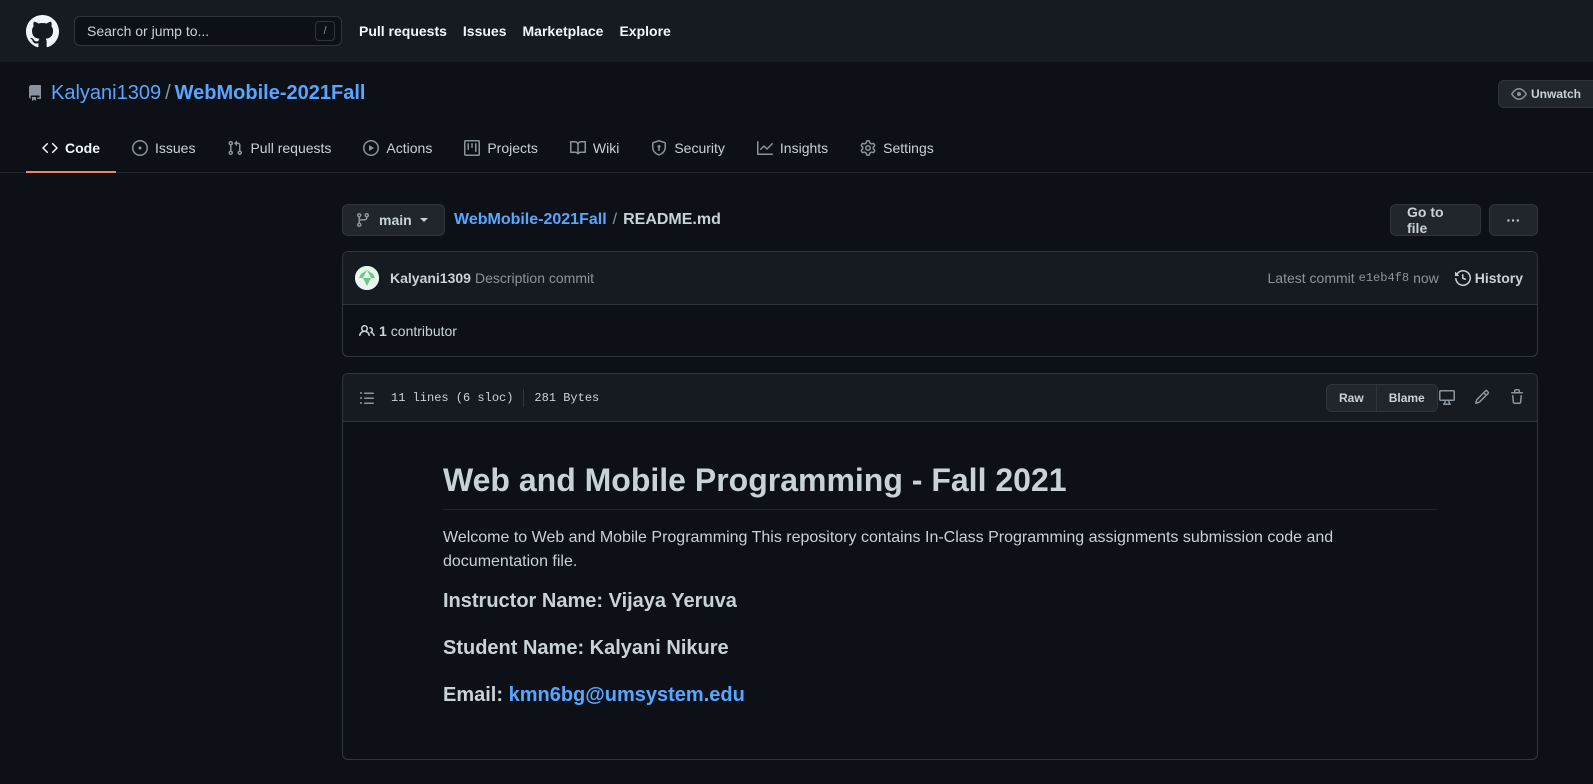  Describe the element at coordinates (804, 148) in the screenshot. I see `tab-label: Insights` at that location.